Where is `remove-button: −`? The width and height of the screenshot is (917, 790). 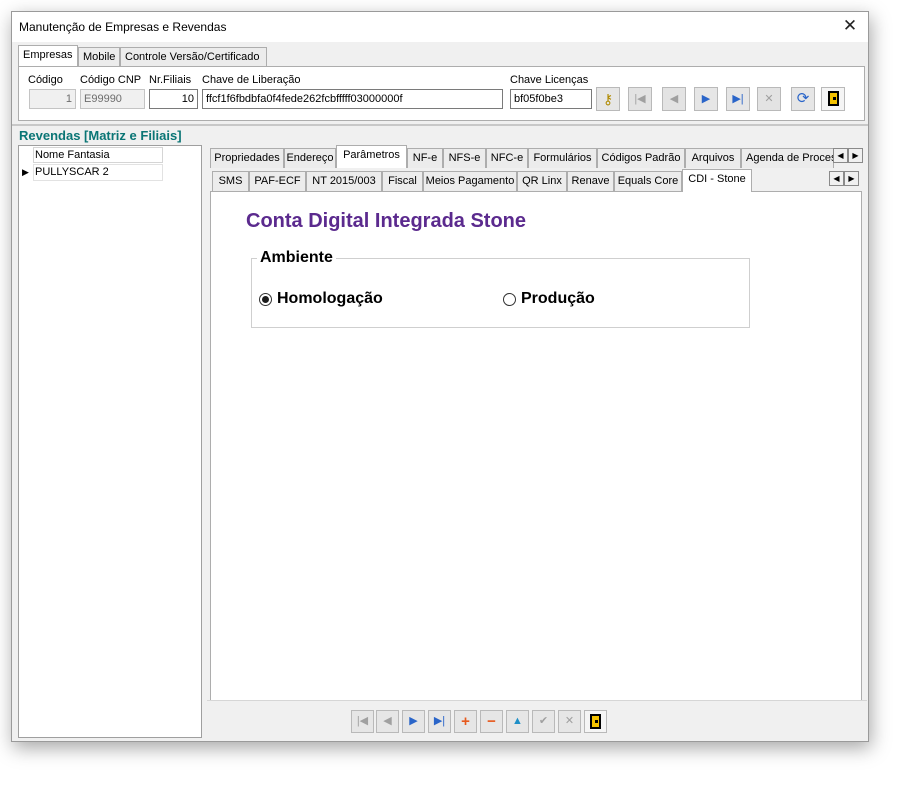 remove-button: − is located at coordinates (491, 721).